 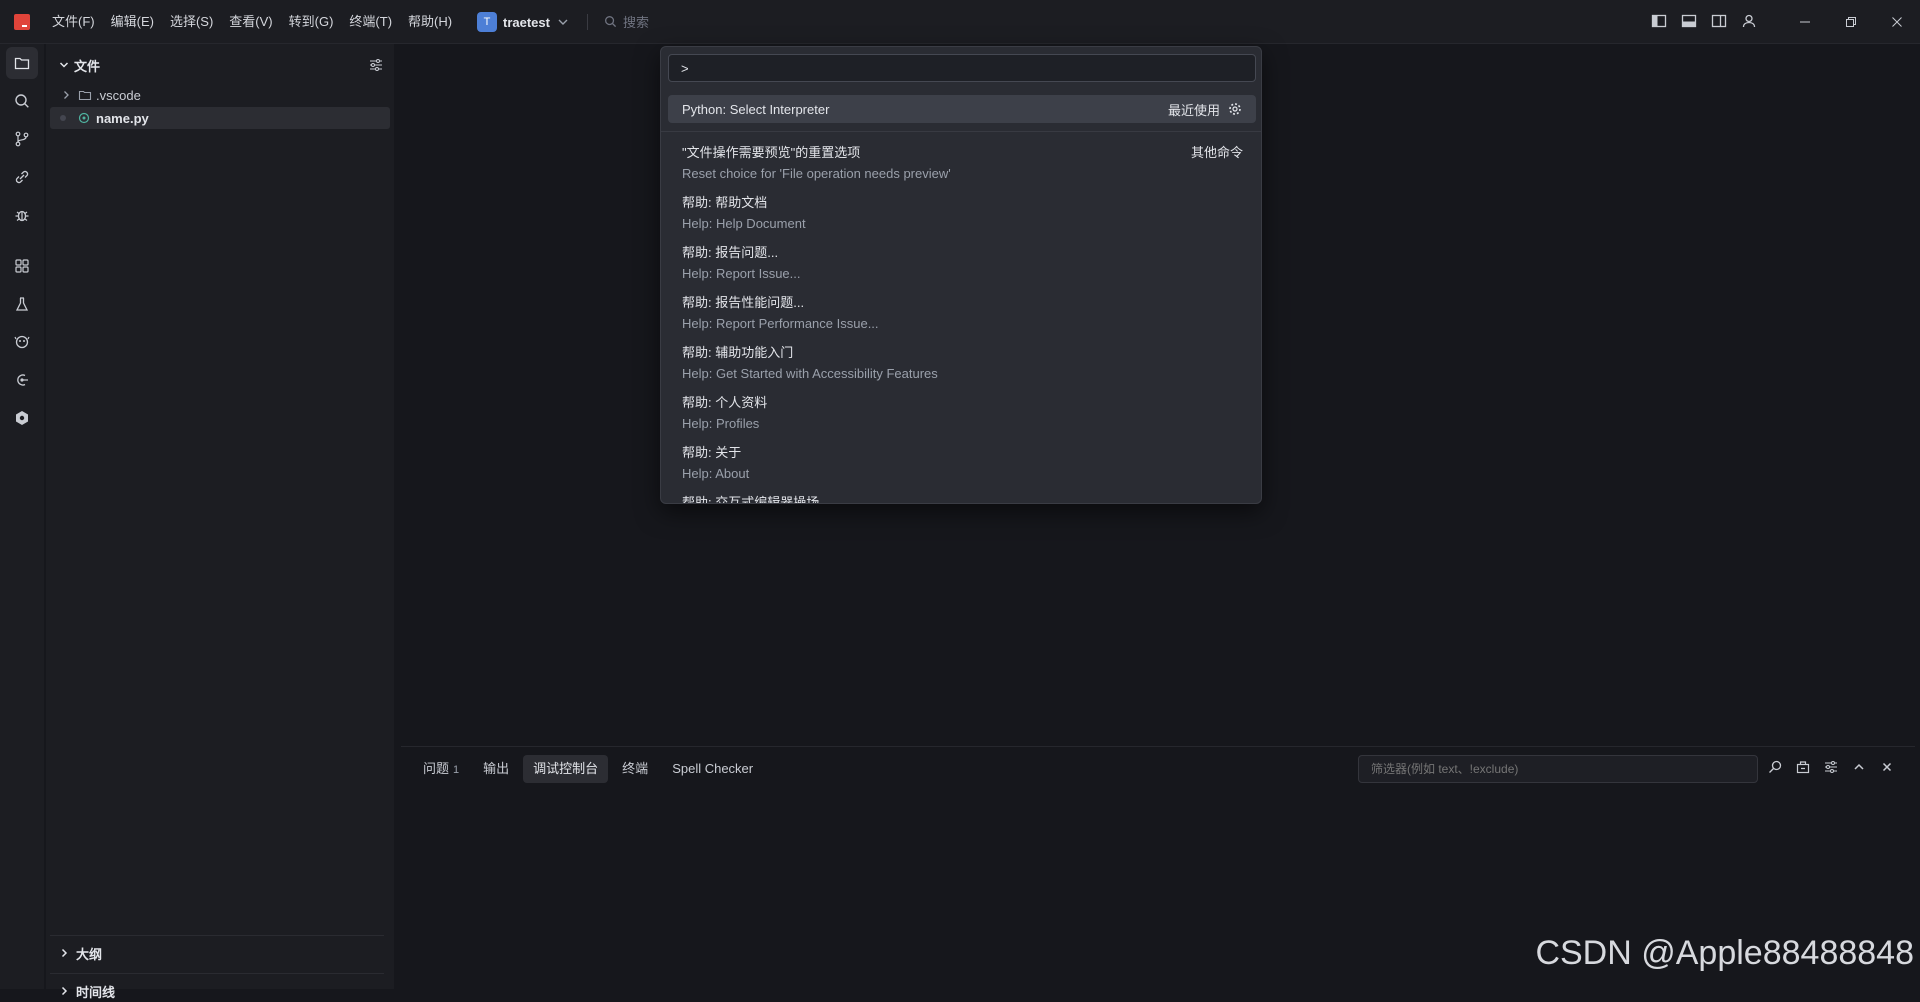 I want to click on timeline-section: 时间线, so click(x=86, y=991).